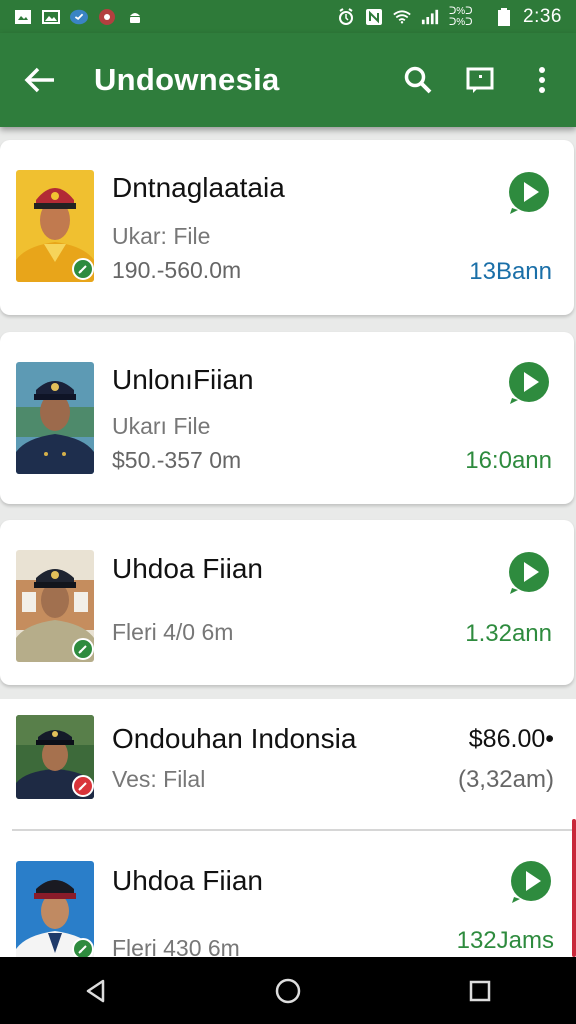  I want to click on item-time: (3,32am), so click(505, 779).